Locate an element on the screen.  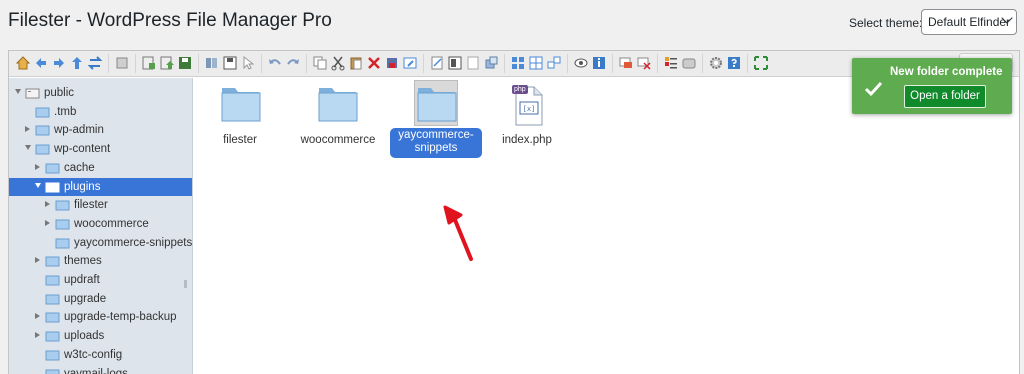
paste-icon is located at coordinates (356, 63).